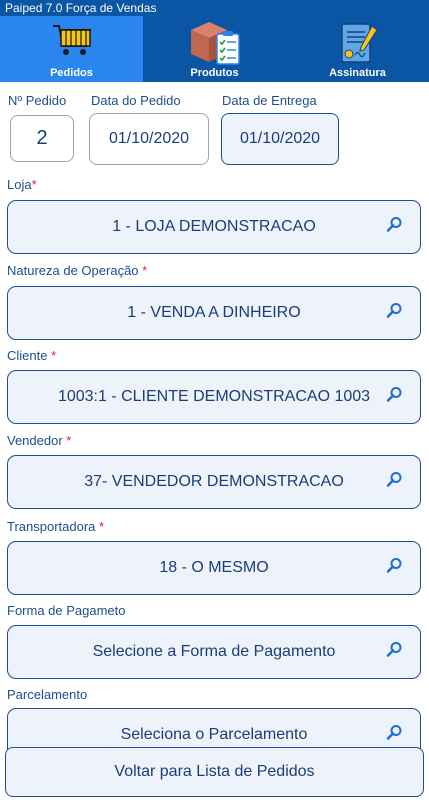 This screenshot has height=800, width=429. I want to click on tab-pedidos: Pedidos, so click(71, 49).